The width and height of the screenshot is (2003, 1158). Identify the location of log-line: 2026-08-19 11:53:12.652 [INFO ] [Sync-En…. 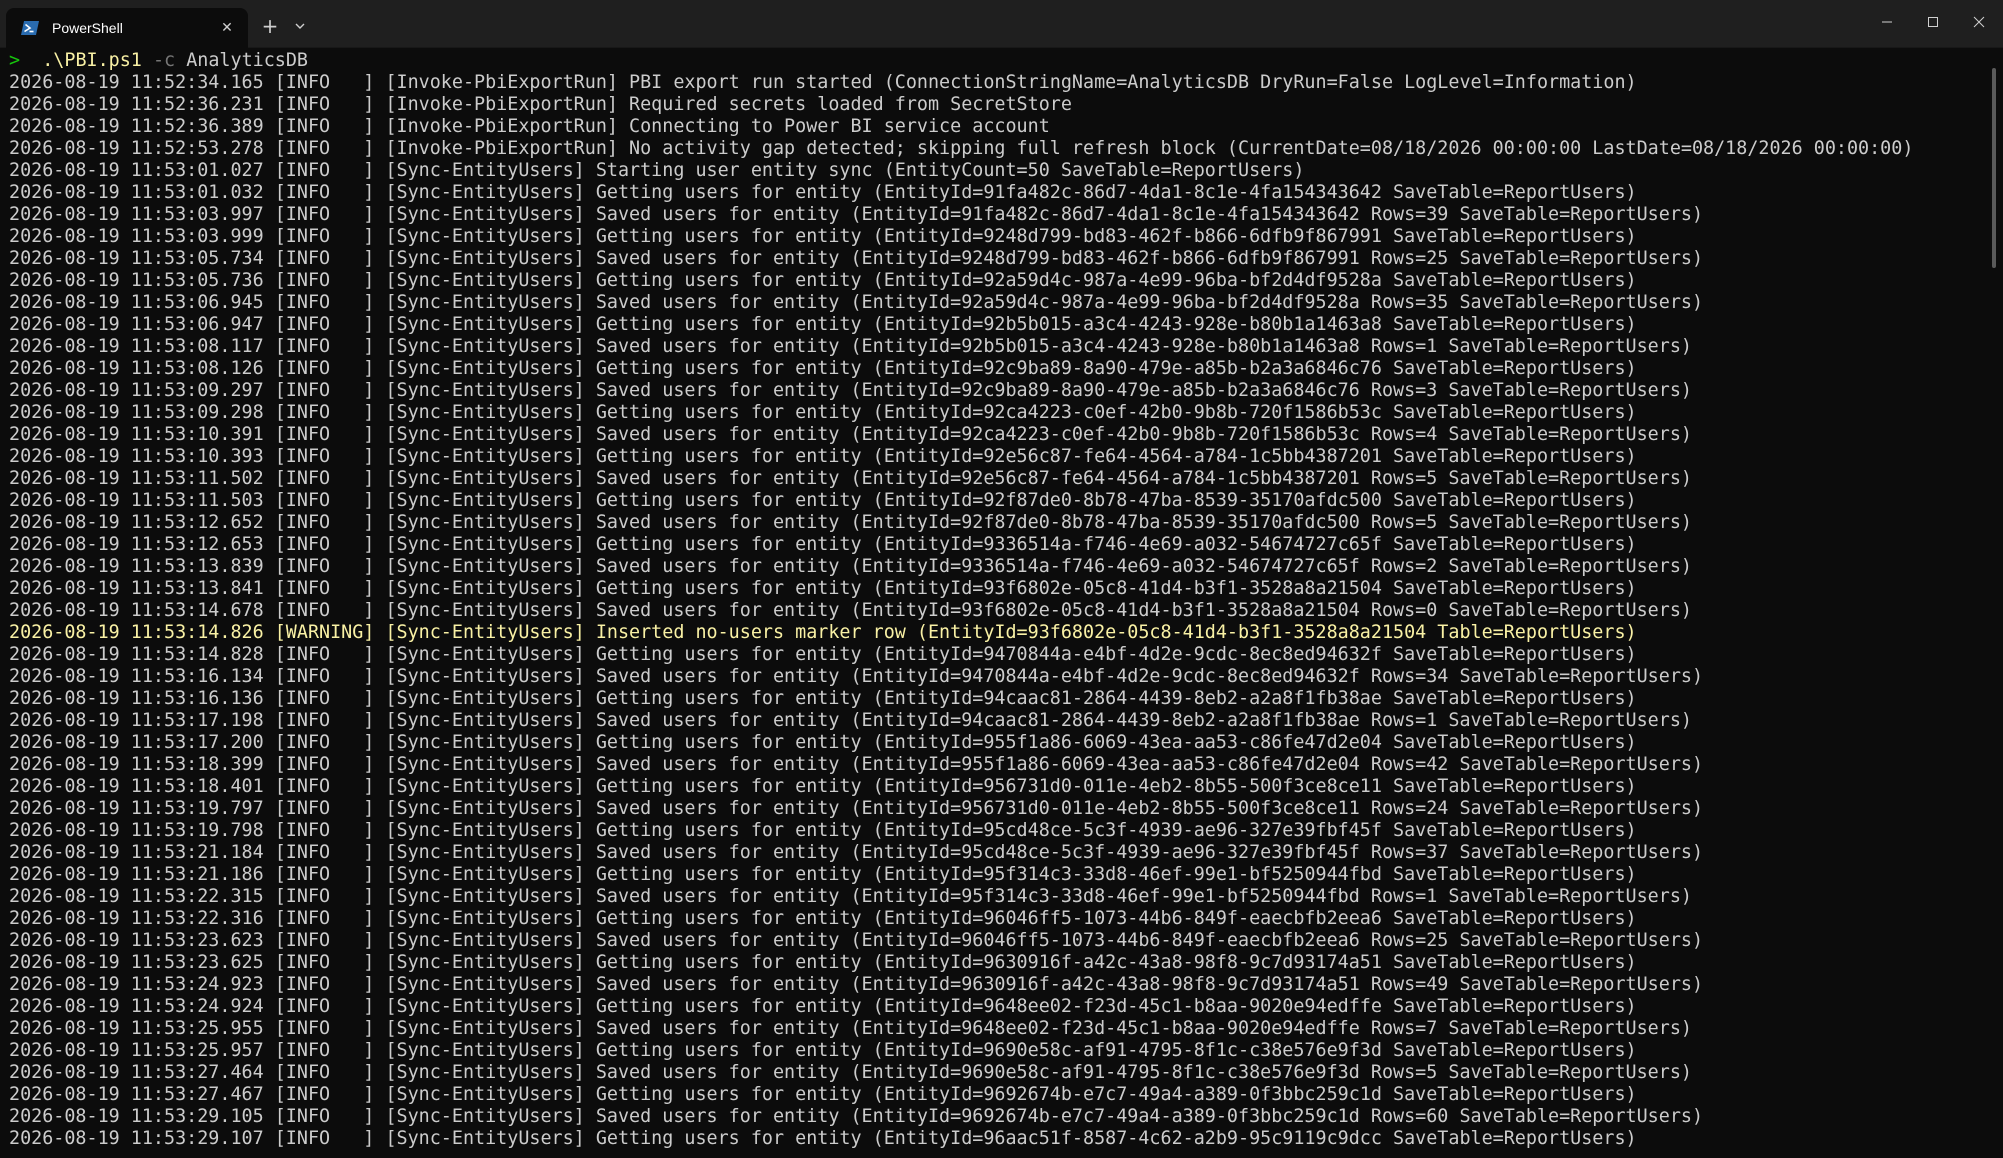
(850, 522).